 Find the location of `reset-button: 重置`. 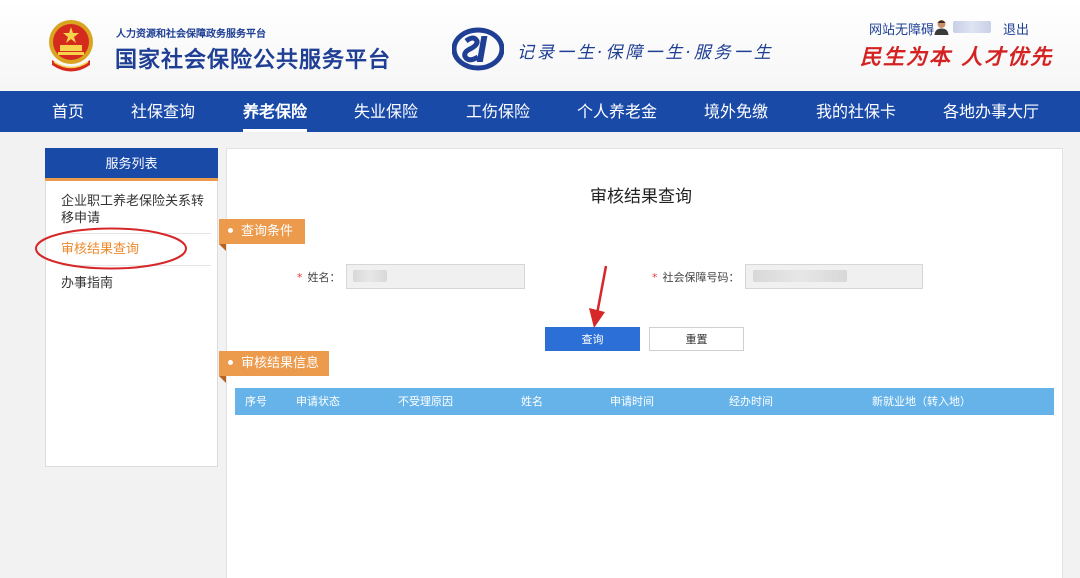

reset-button: 重置 is located at coordinates (696, 339).